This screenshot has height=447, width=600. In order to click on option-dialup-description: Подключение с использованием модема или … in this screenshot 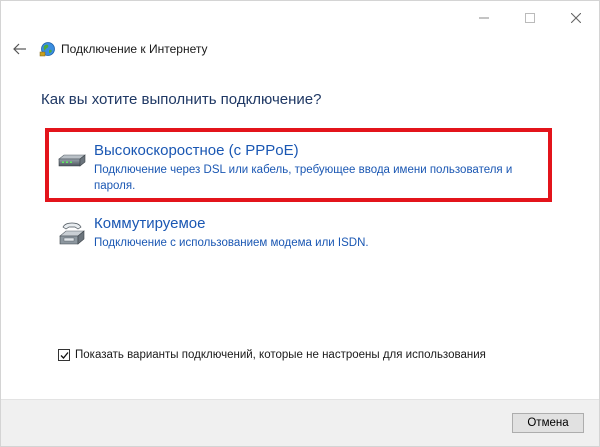, I will do `click(231, 243)`.